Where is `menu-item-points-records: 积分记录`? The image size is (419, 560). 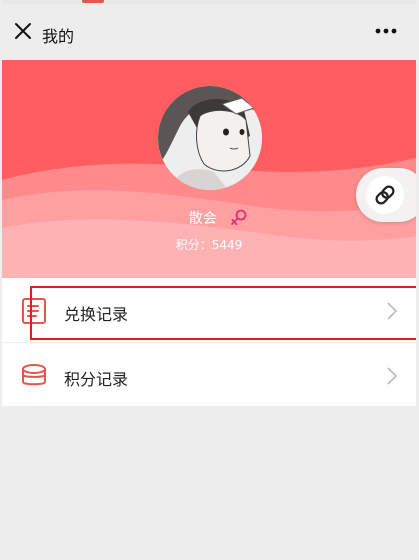
menu-item-points-records: 积分记录 is located at coordinates (209, 374).